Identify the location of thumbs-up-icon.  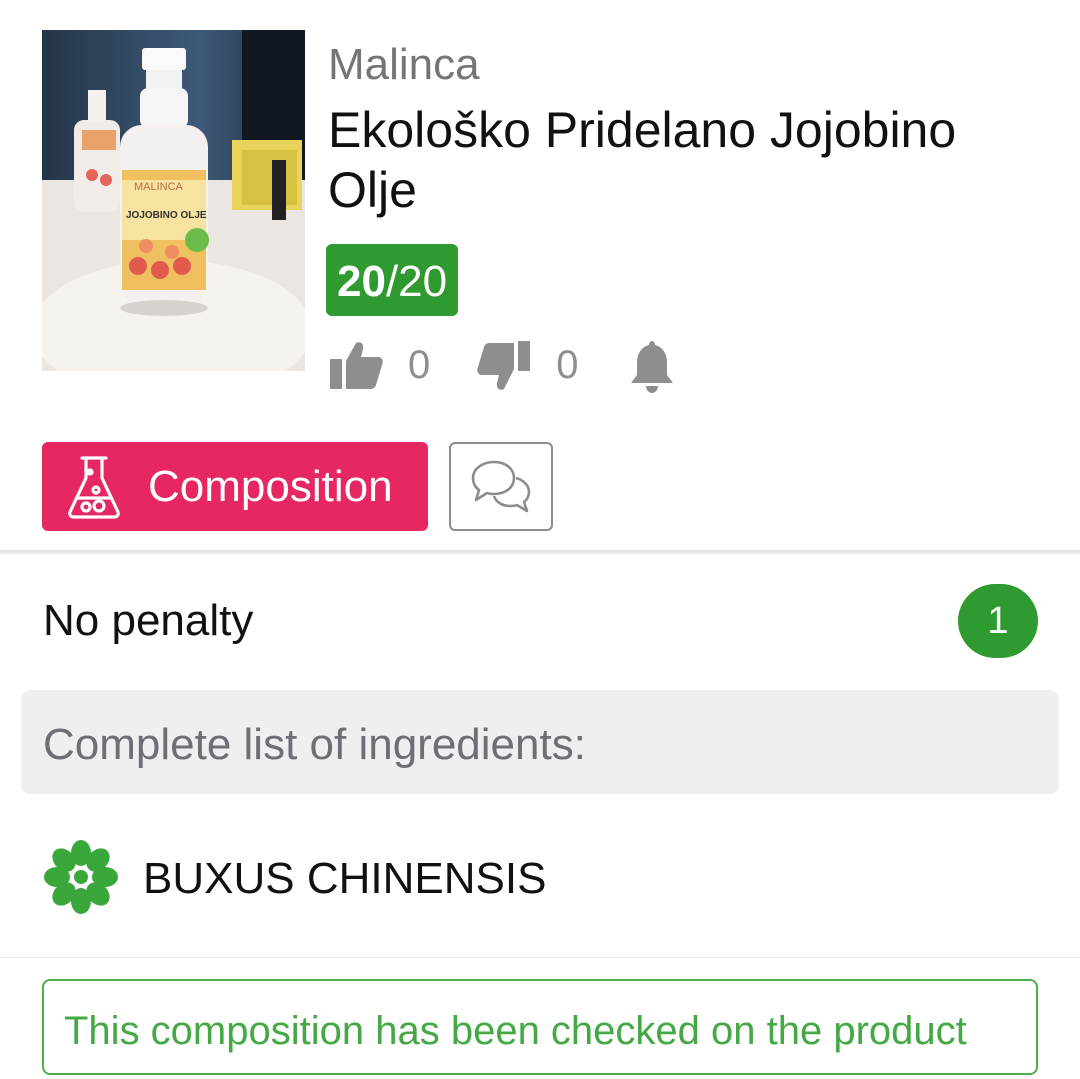
(356, 365).